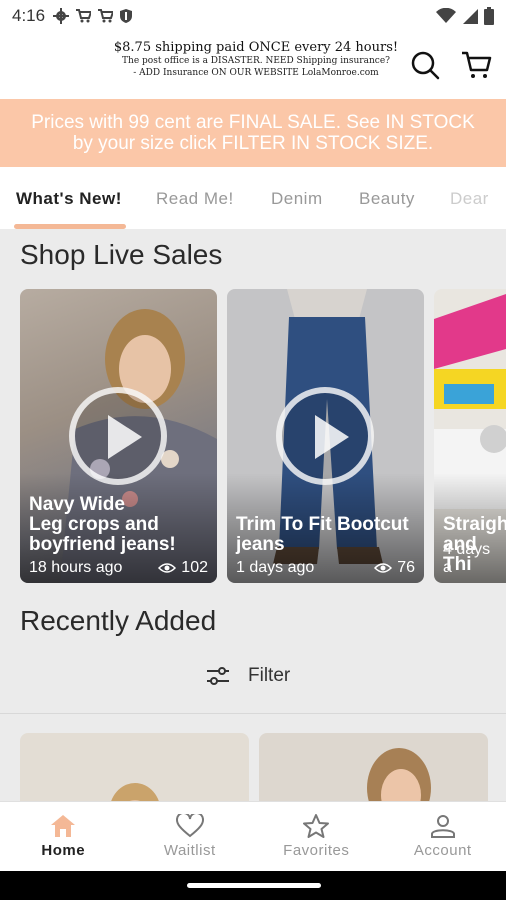 The width and height of the screenshot is (506, 900). What do you see at coordinates (467, 558) in the screenshot?
I see `live-sale-time: 4 days a` at bounding box center [467, 558].